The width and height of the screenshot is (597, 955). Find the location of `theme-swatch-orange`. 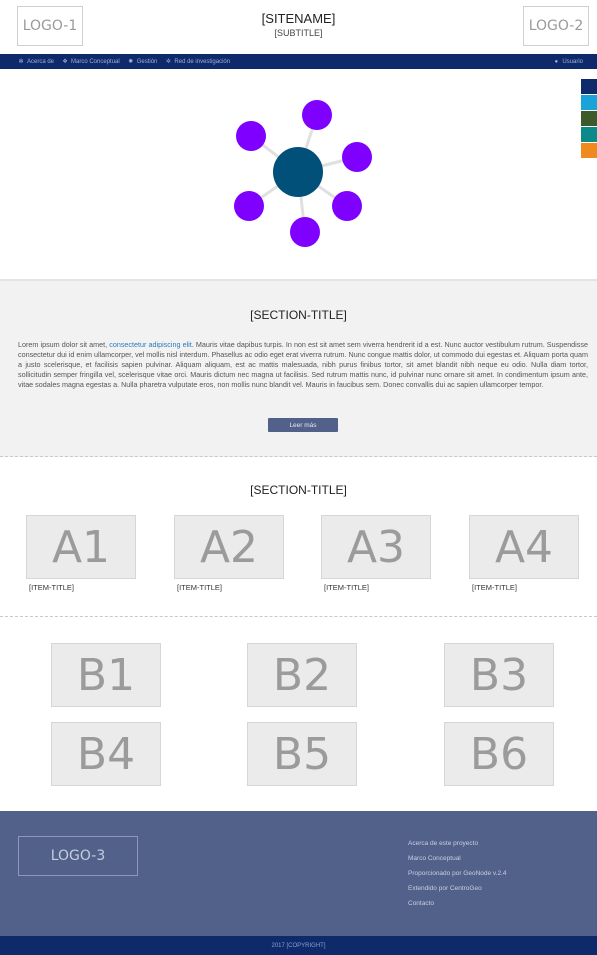

theme-swatch-orange is located at coordinates (589, 150).